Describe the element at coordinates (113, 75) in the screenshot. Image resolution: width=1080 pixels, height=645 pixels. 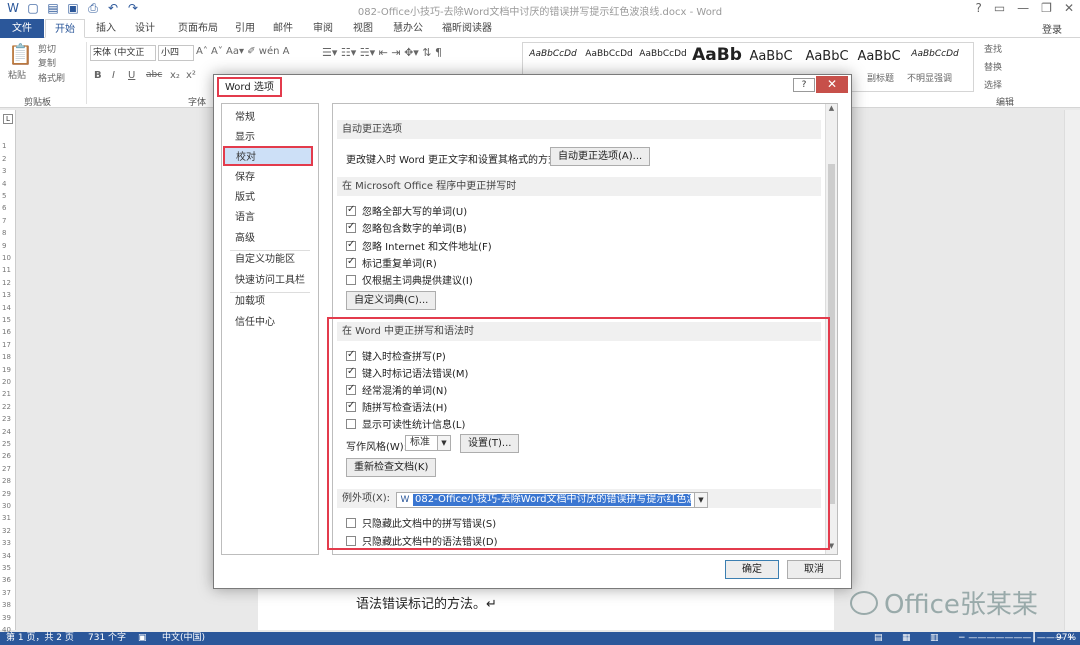
I see `italic-button: I` at that location.